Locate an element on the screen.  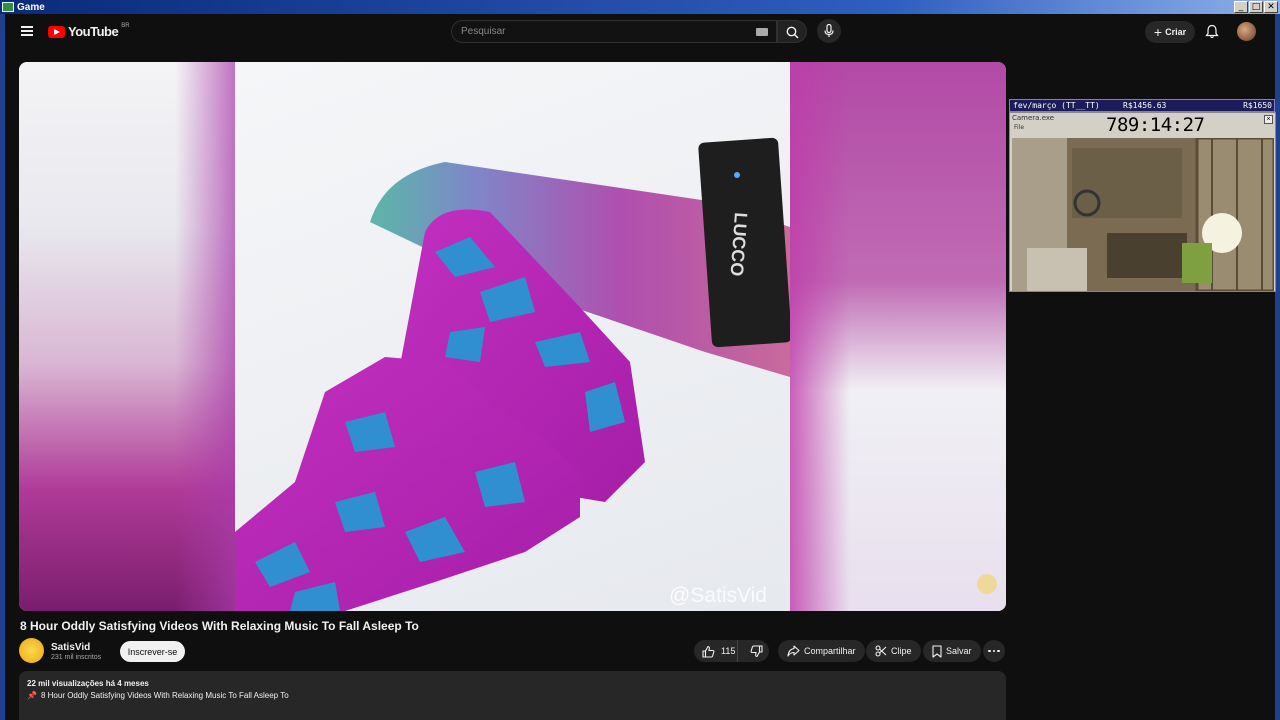
search-button is located at coordinates (792, 31).